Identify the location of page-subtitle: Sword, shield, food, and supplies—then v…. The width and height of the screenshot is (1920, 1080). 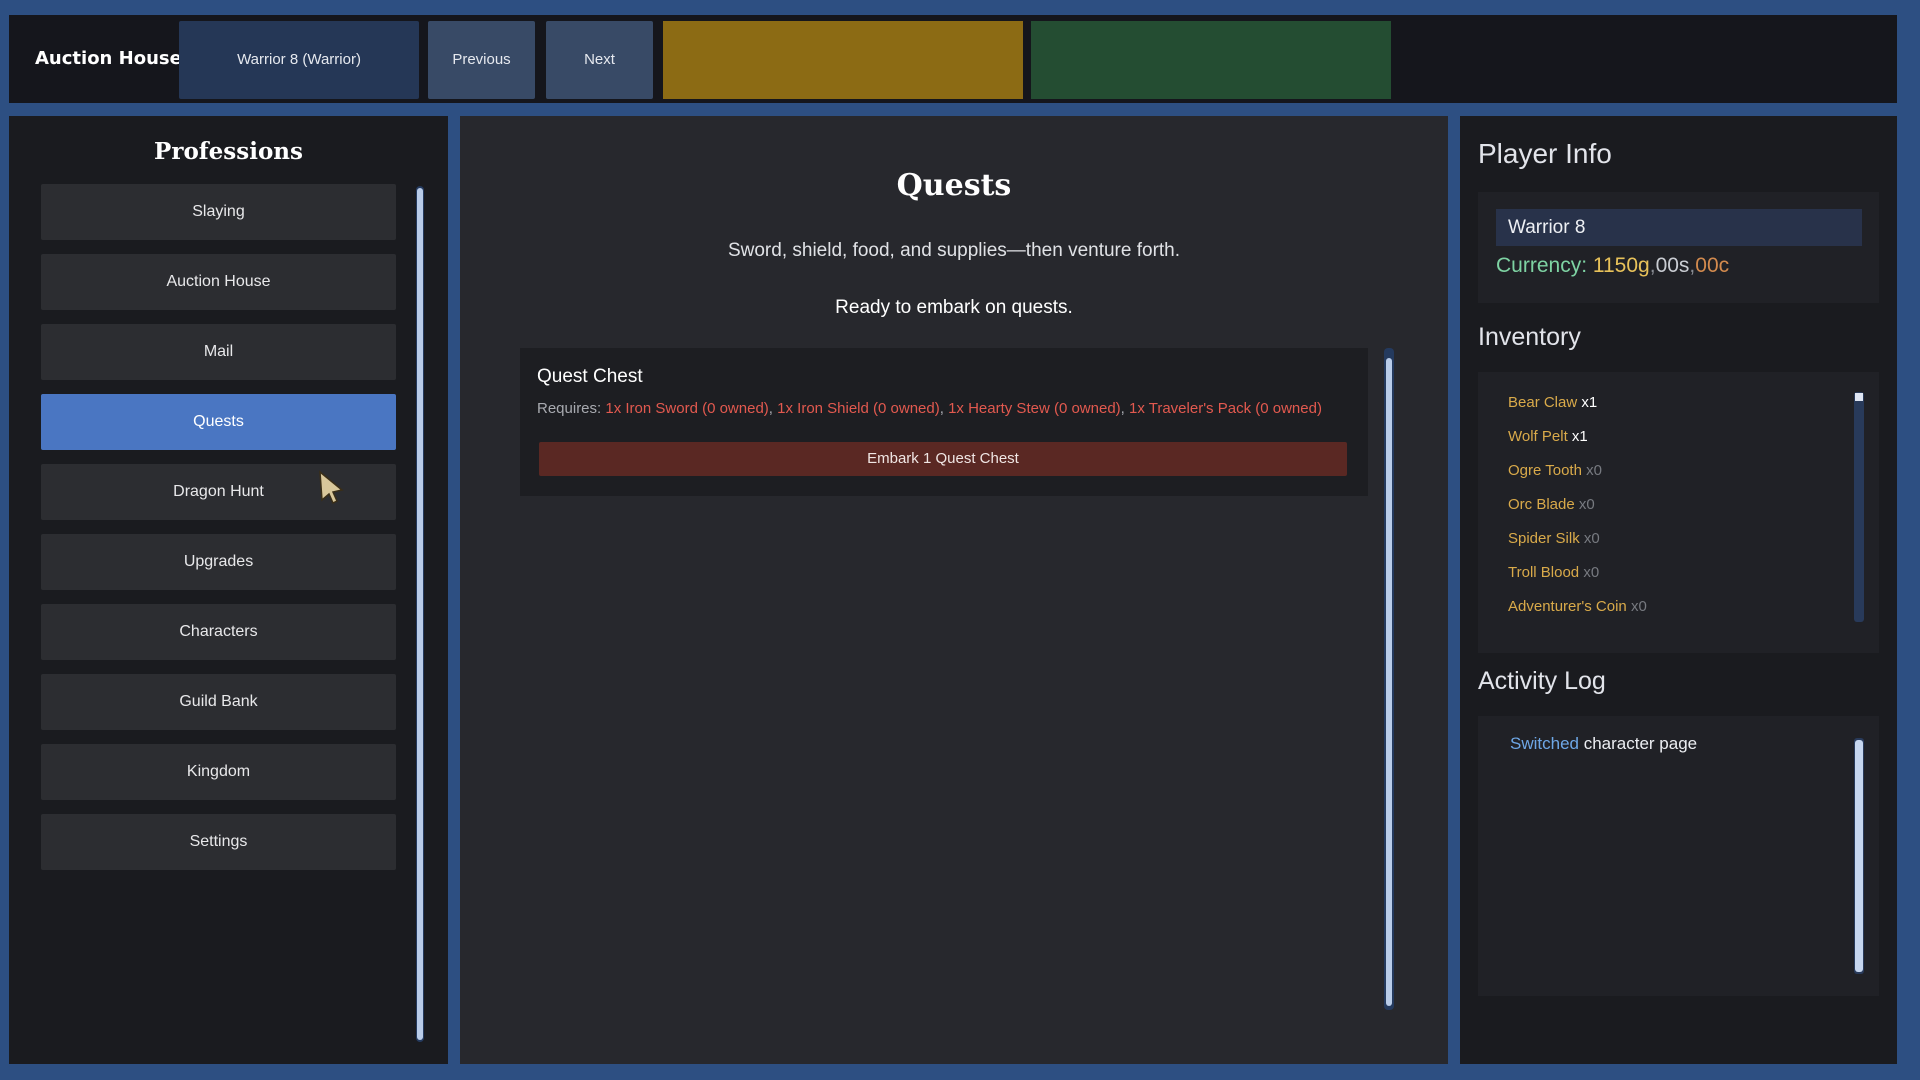
(954, 250).